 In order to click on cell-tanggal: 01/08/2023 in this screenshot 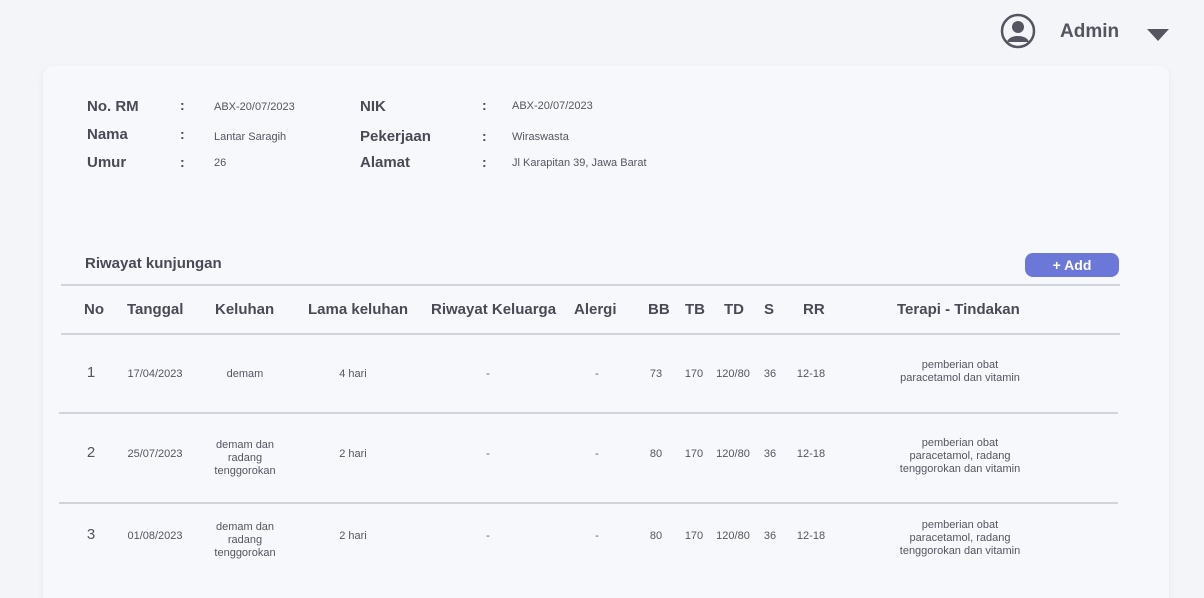, I will do `click(155, 536)`.